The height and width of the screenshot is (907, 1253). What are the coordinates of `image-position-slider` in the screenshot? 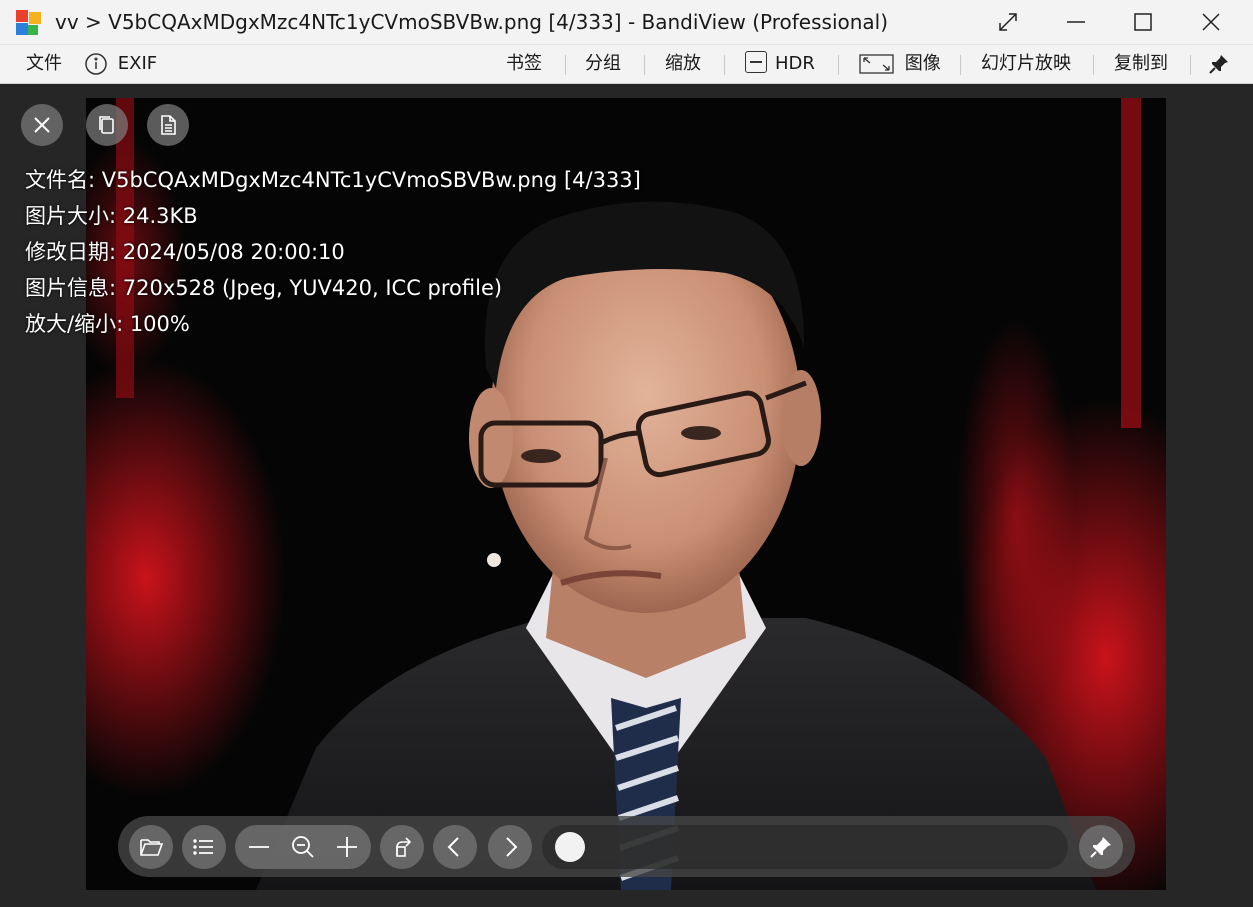 It's located at (805, 847).